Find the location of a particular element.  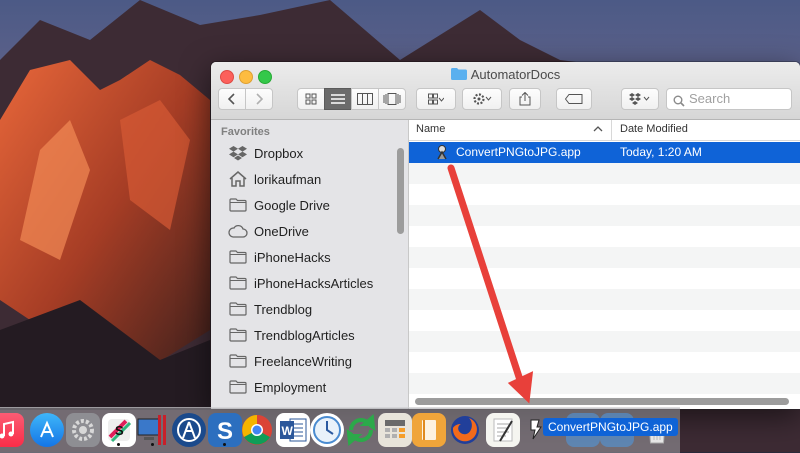

tag-icon is located at coordinates (574, 99).